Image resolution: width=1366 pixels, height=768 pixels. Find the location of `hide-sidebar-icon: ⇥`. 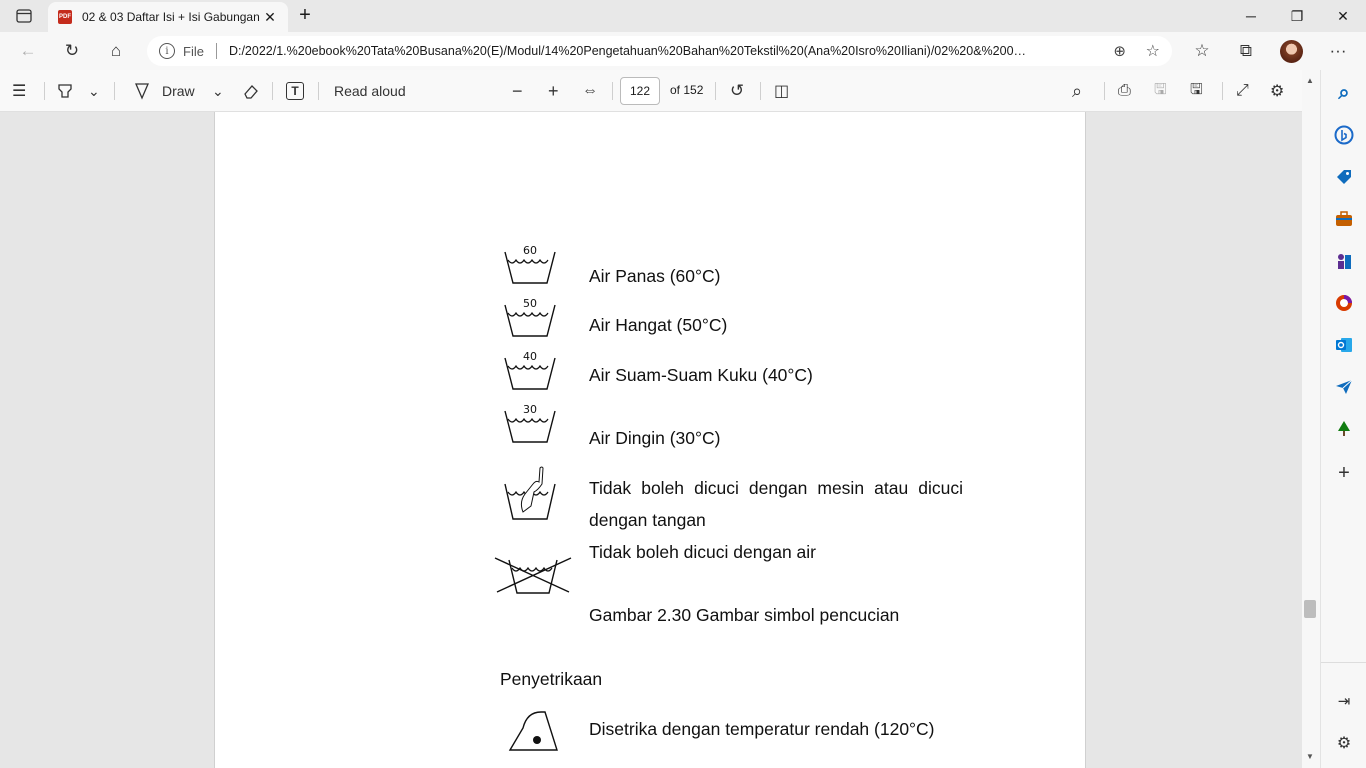

hide-sidebar-icon: ⇥ is located at coordinates (1344, 701).